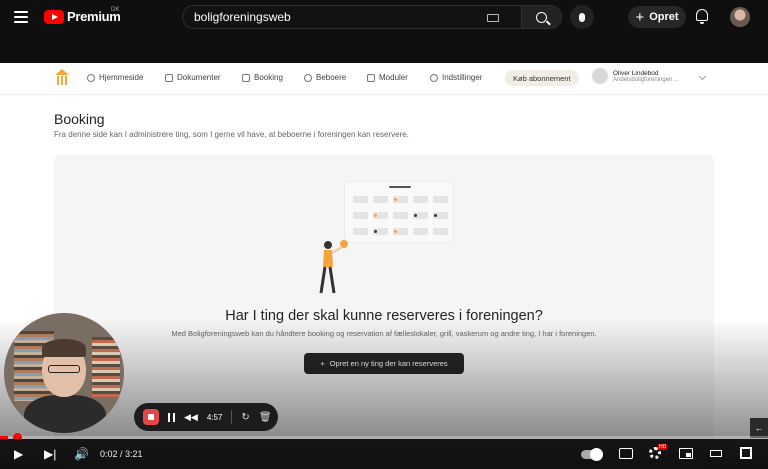  I want to click on theater-mode-icon, so click(716, 453).